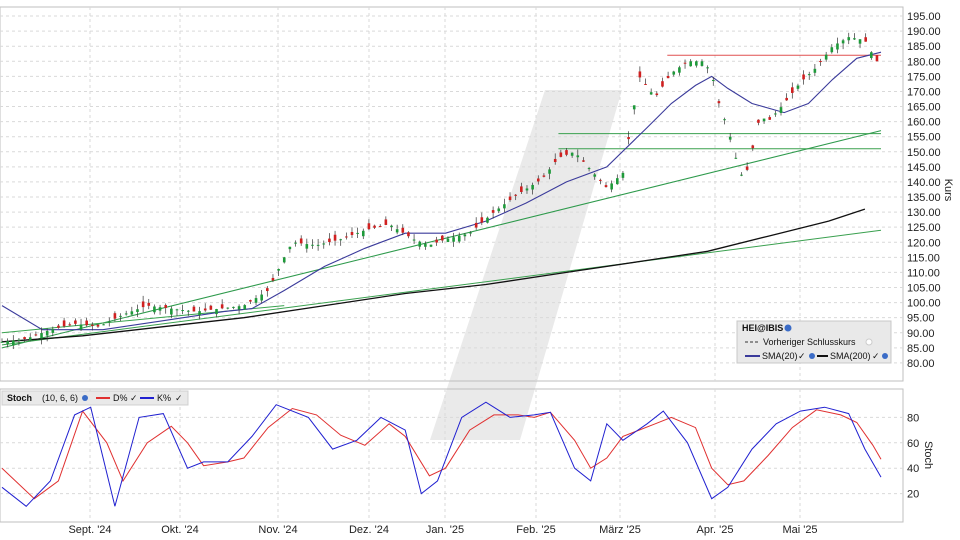  Describe the element at coordinates (788, 328) in the screenshot. I see `legend-symbol-settings-icon` at that location.